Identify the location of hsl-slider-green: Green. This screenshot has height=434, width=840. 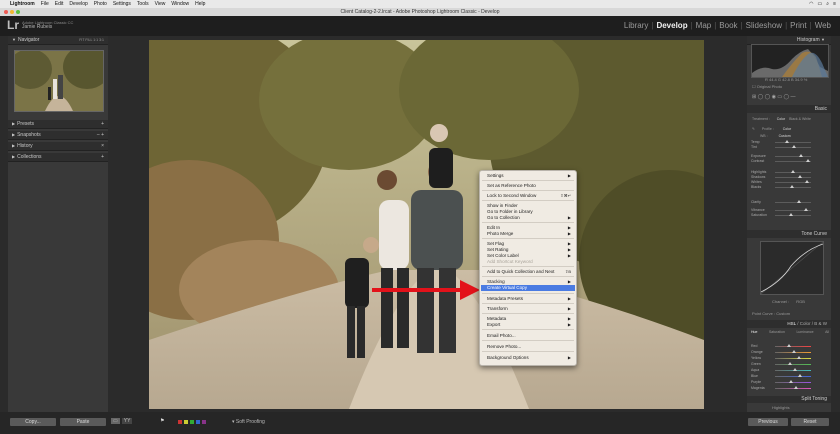
(789, 364).